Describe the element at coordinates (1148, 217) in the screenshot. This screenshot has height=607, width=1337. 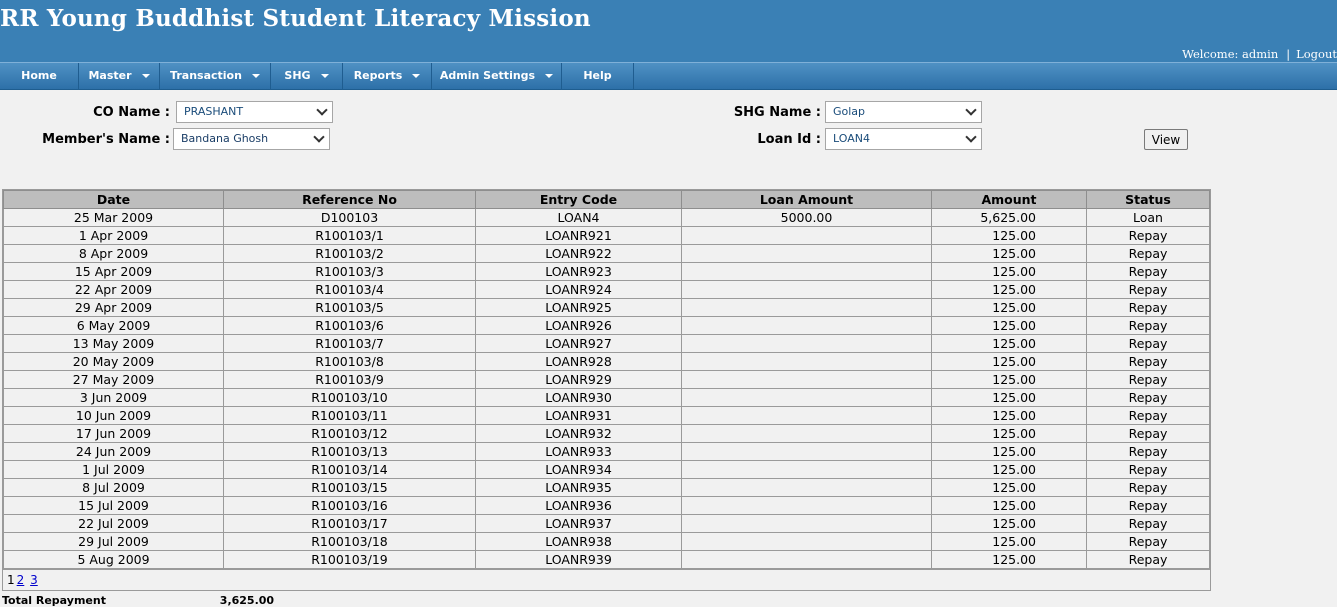
I see `table-cell: Loan` at that location.